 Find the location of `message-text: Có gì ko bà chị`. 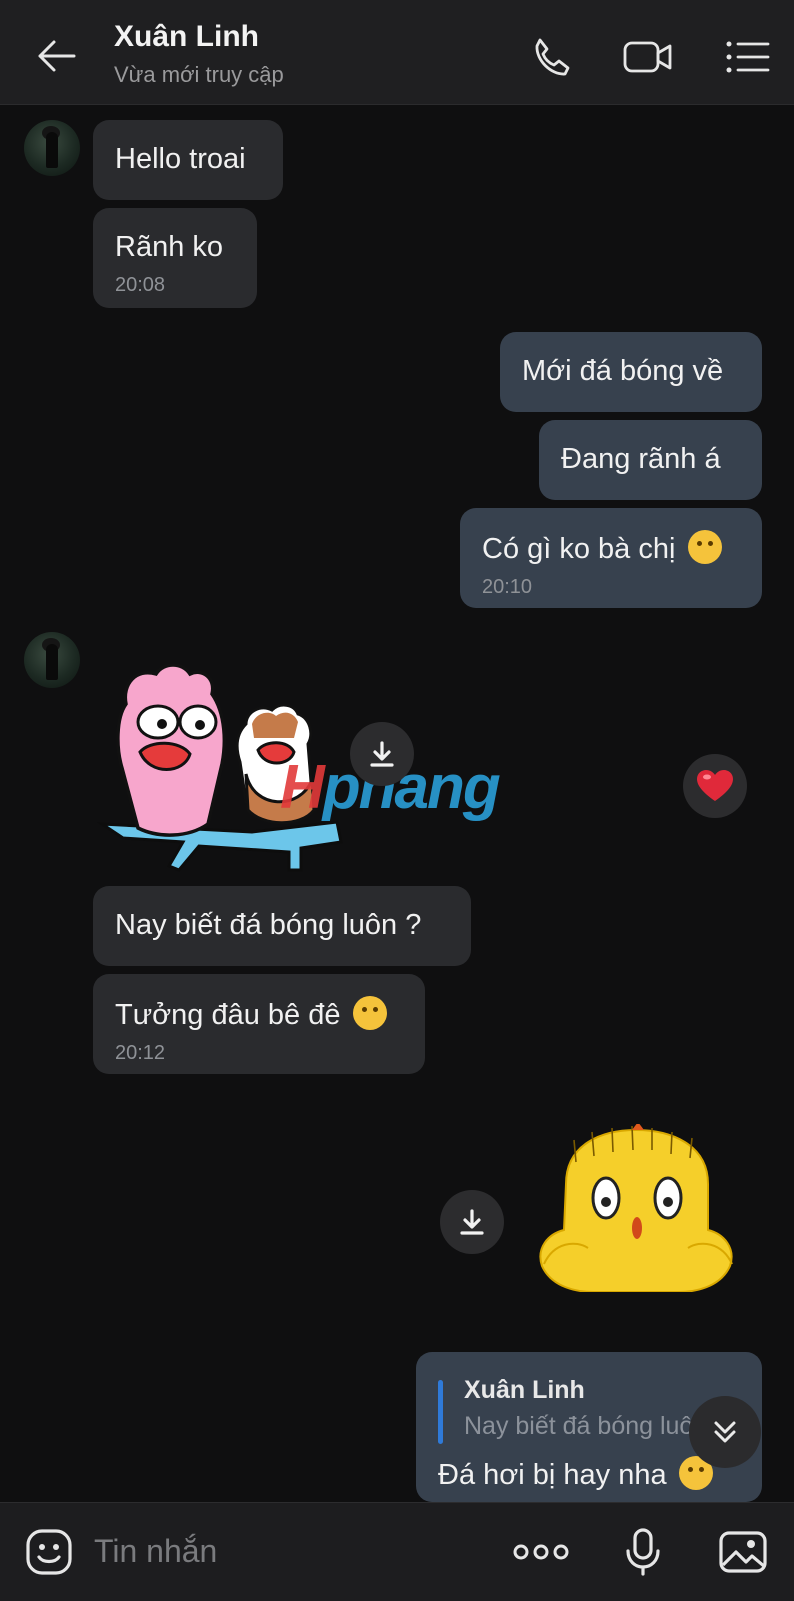

message-text: Có gì ko bà chị is located at coordinates (579, 549).